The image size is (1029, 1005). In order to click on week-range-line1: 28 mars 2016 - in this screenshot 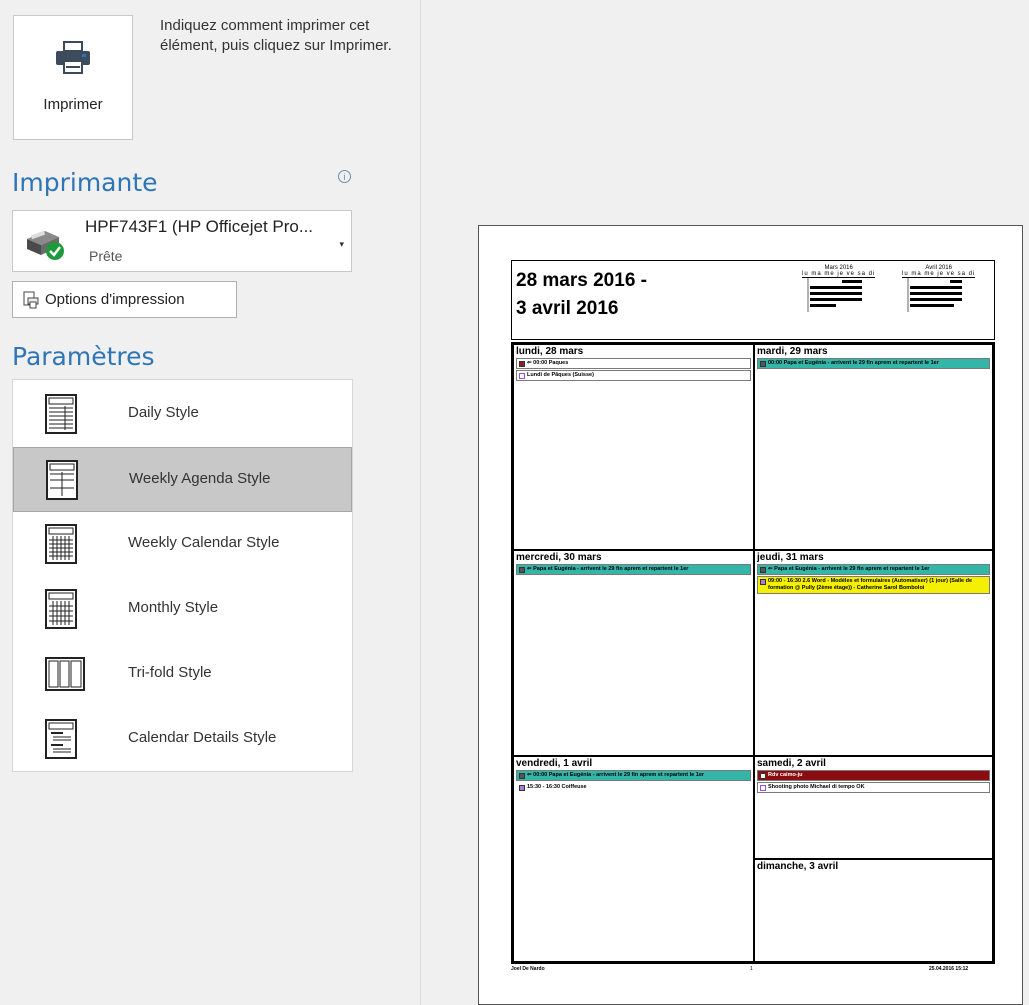, I will do `click(581, 280)`.